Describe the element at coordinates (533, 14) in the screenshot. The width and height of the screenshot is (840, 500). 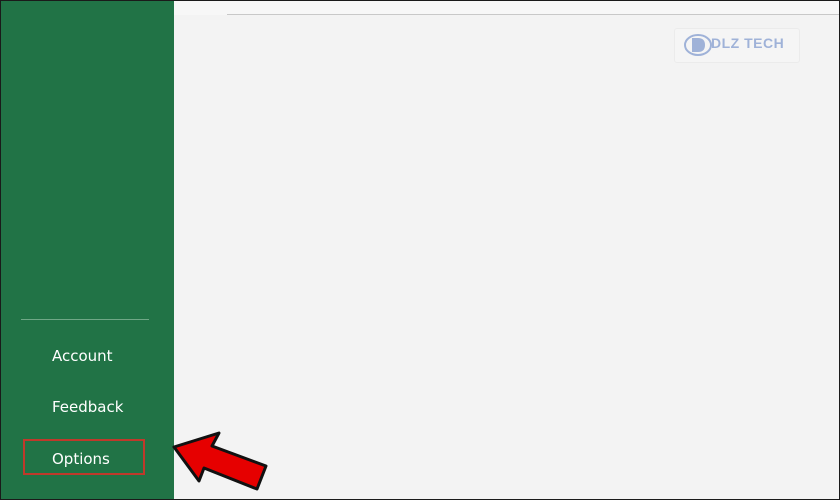
I see `content-top-divider` at that location.